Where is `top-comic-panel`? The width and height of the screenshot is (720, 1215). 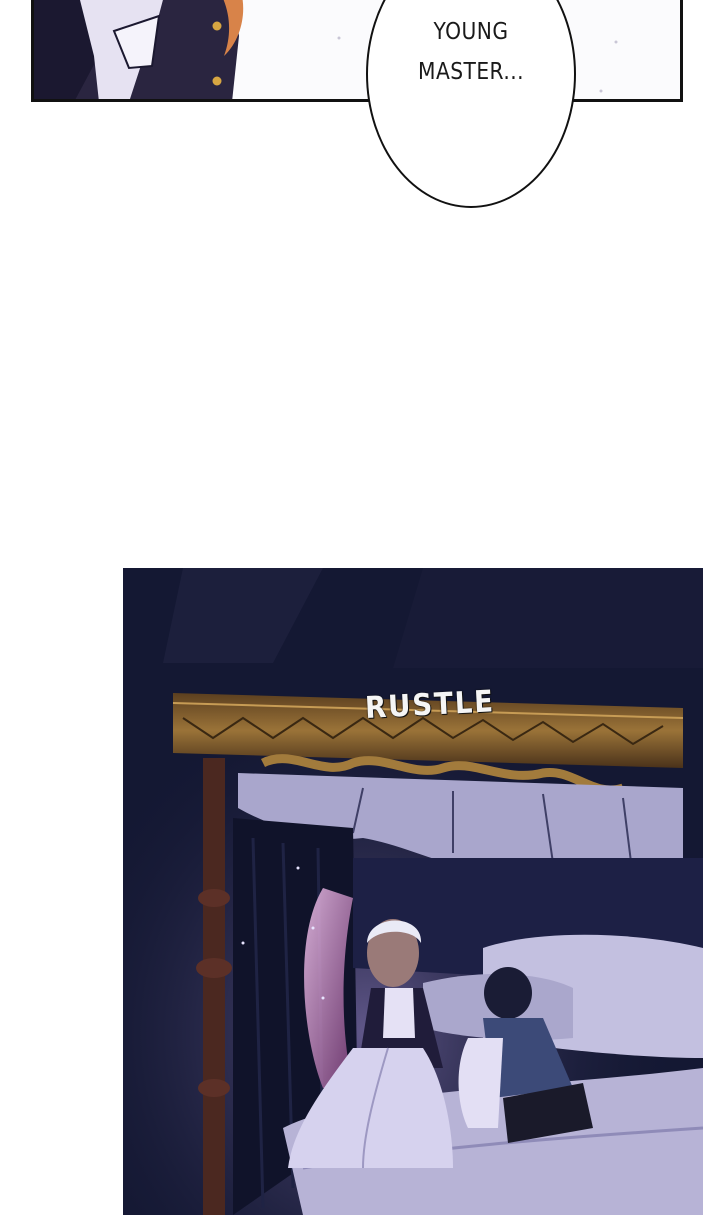
top-comic-panel is located at coordinates (357, 51).